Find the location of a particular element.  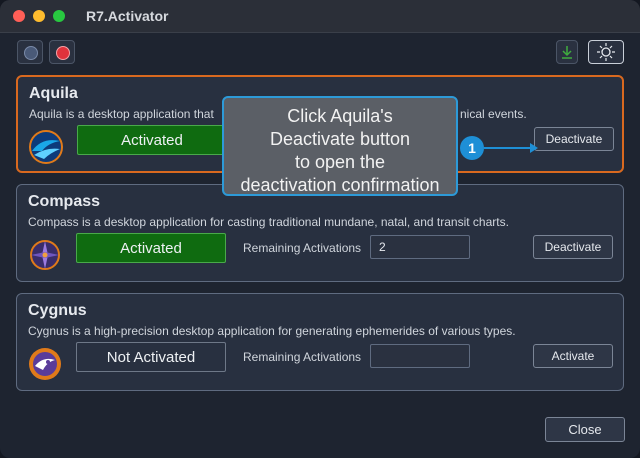

close-window-button is located at coordinates (19, 16).